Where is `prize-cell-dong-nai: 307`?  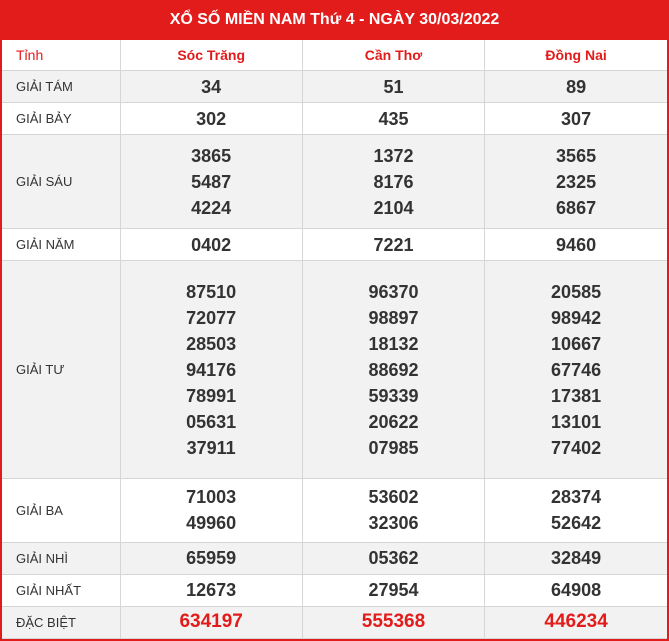 prize-cell-dong-nai: 307 is located at coordinates (575, 119).